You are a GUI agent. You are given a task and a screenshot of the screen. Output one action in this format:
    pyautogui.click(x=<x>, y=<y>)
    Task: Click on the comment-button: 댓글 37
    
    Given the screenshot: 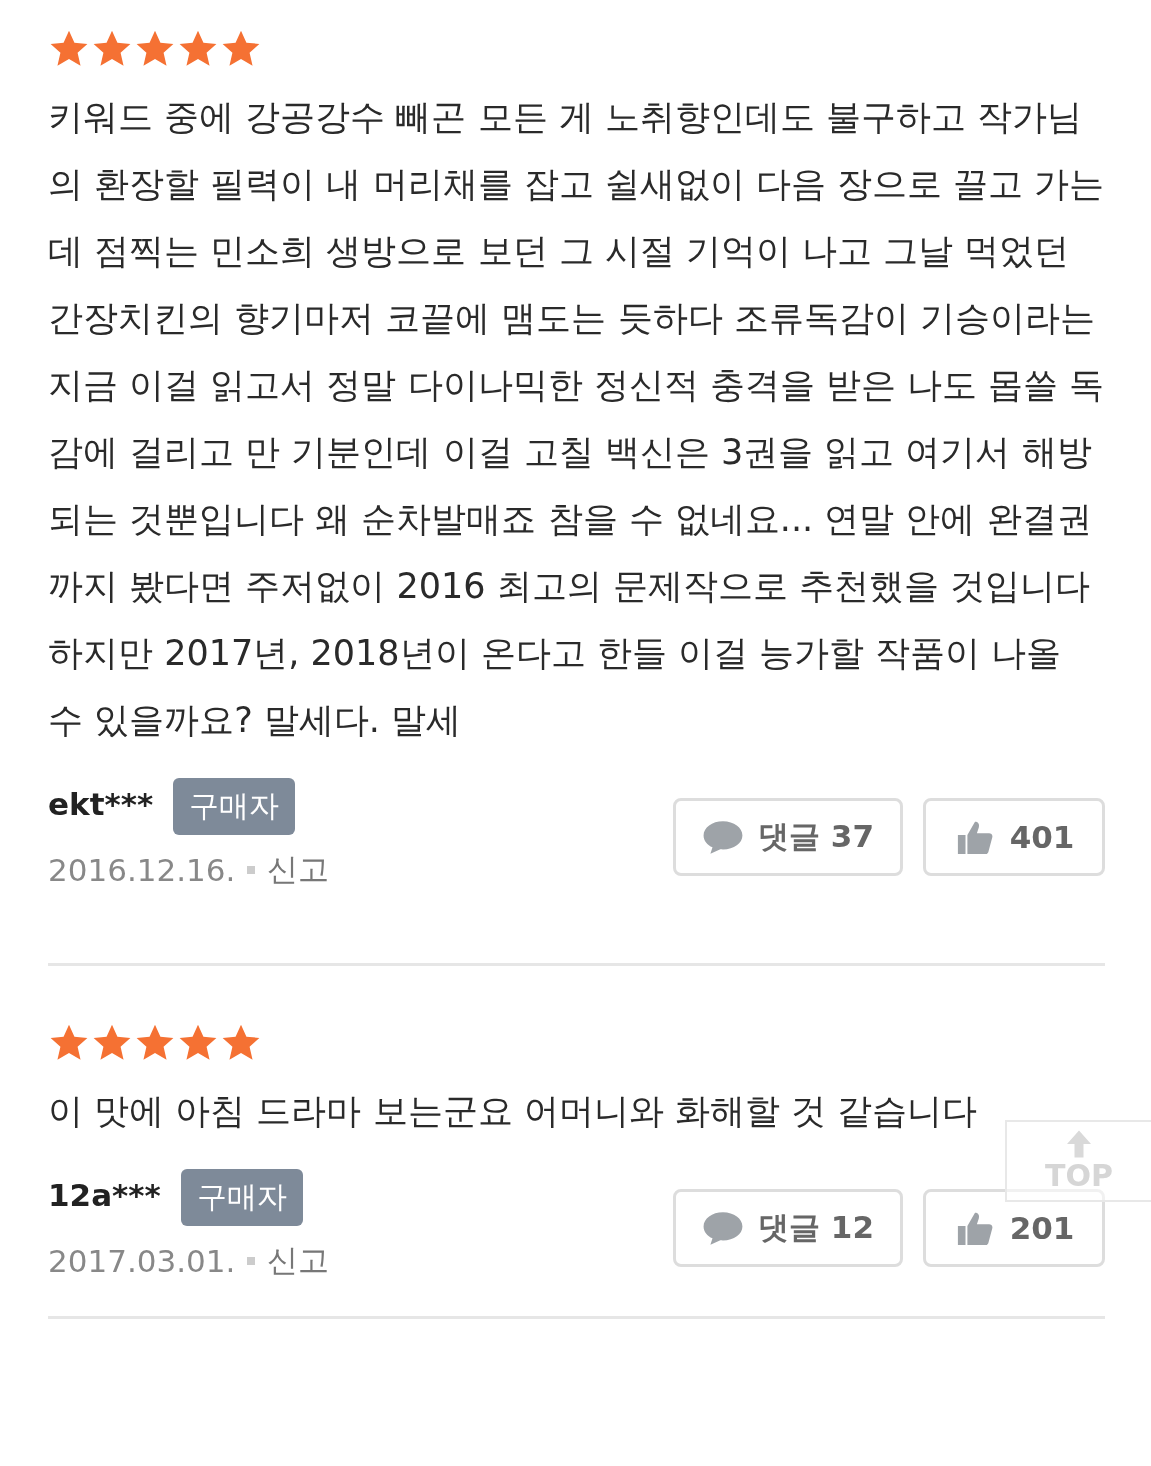 What is the action you would take?
    pyautogui.click(x=788, y=837)
    